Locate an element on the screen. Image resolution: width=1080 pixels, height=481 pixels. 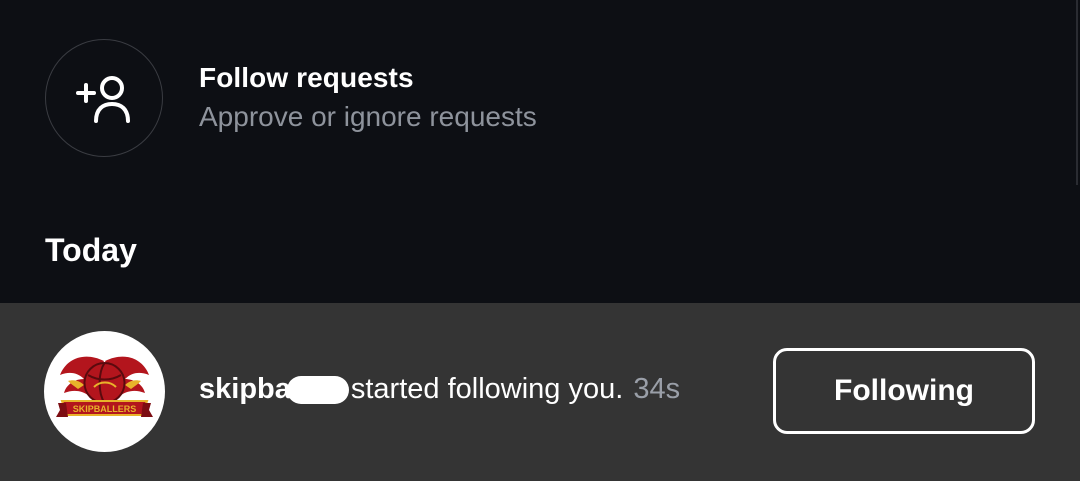
team-logo-image: SKIPBALLERS is located at coordinates (104, 386).